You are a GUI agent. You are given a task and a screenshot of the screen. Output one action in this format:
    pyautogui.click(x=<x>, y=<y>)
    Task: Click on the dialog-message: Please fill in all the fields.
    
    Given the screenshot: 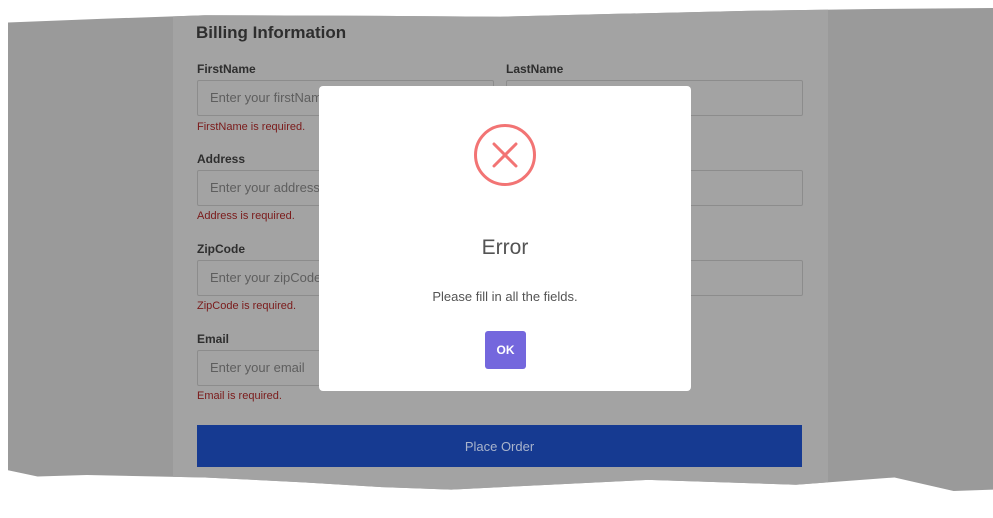 What is the action you would take?
    pyautogui.click(x=505, y=296)
    